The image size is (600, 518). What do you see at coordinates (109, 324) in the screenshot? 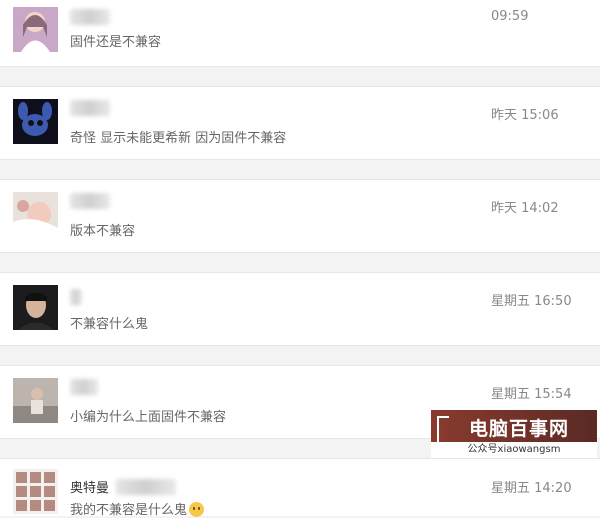
I see `message-preview: 不兼容什么鬼` at bounding box center [109, 324].